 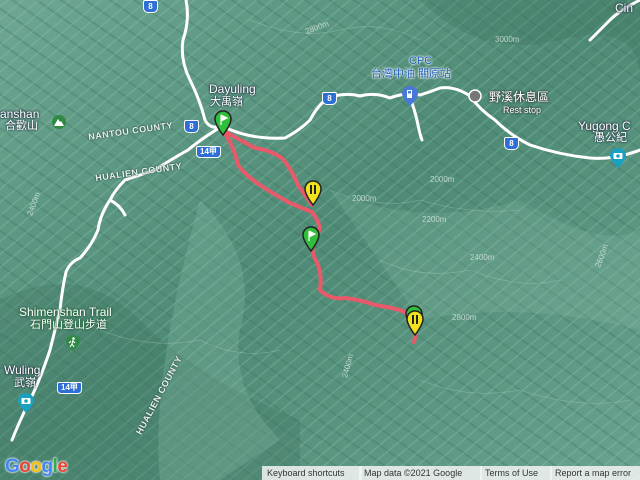 What do you see at coordinates (59, 122) in the screenshot?
I see `mountain-peak-icon` at bounding box center [59, 122].